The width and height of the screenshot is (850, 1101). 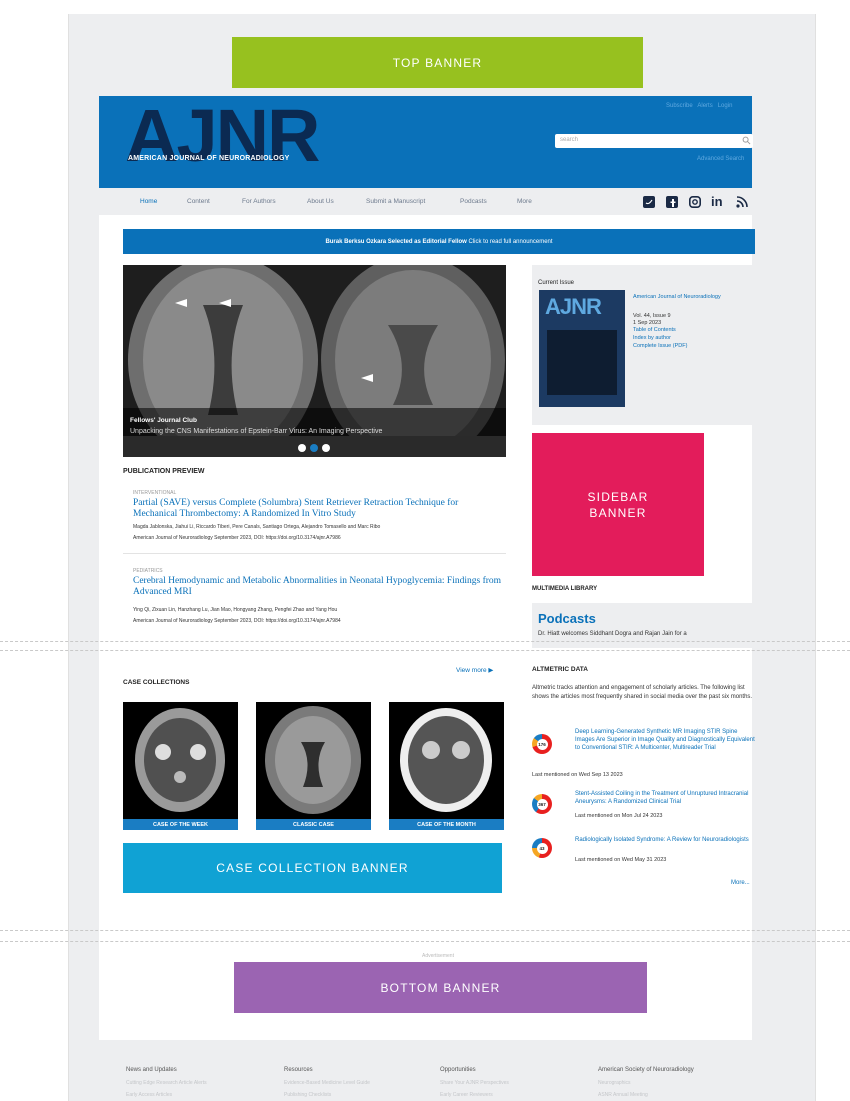 What do you see at coordinates (577, 775) in the screenshot?
I see `altmetric-last-mentioned: Last mentioned on Wed Sep 13 2023` at bounding box center [577, 775].